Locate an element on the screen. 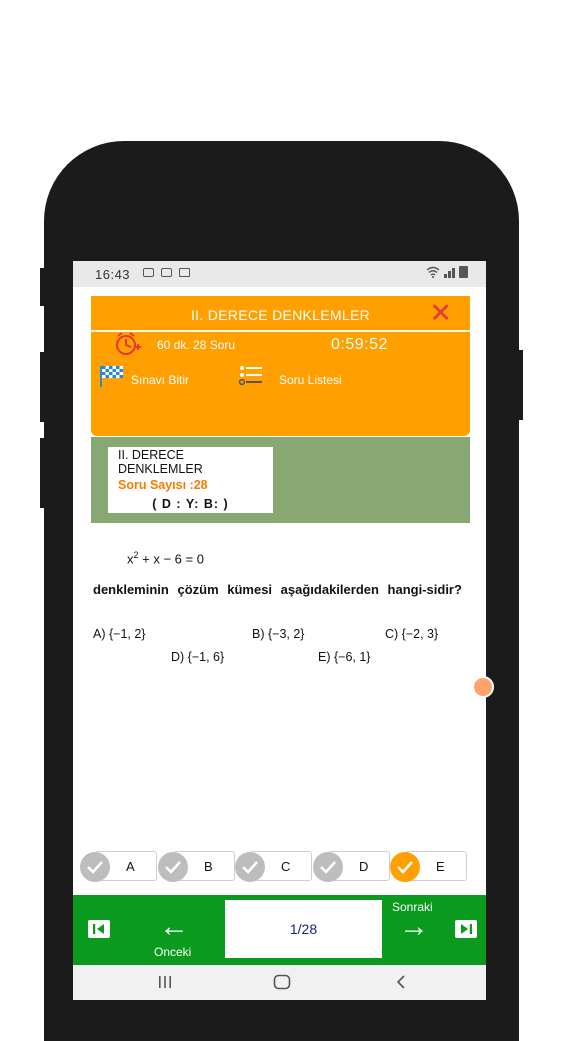  signal-icon is located at coordinates (449, 272).